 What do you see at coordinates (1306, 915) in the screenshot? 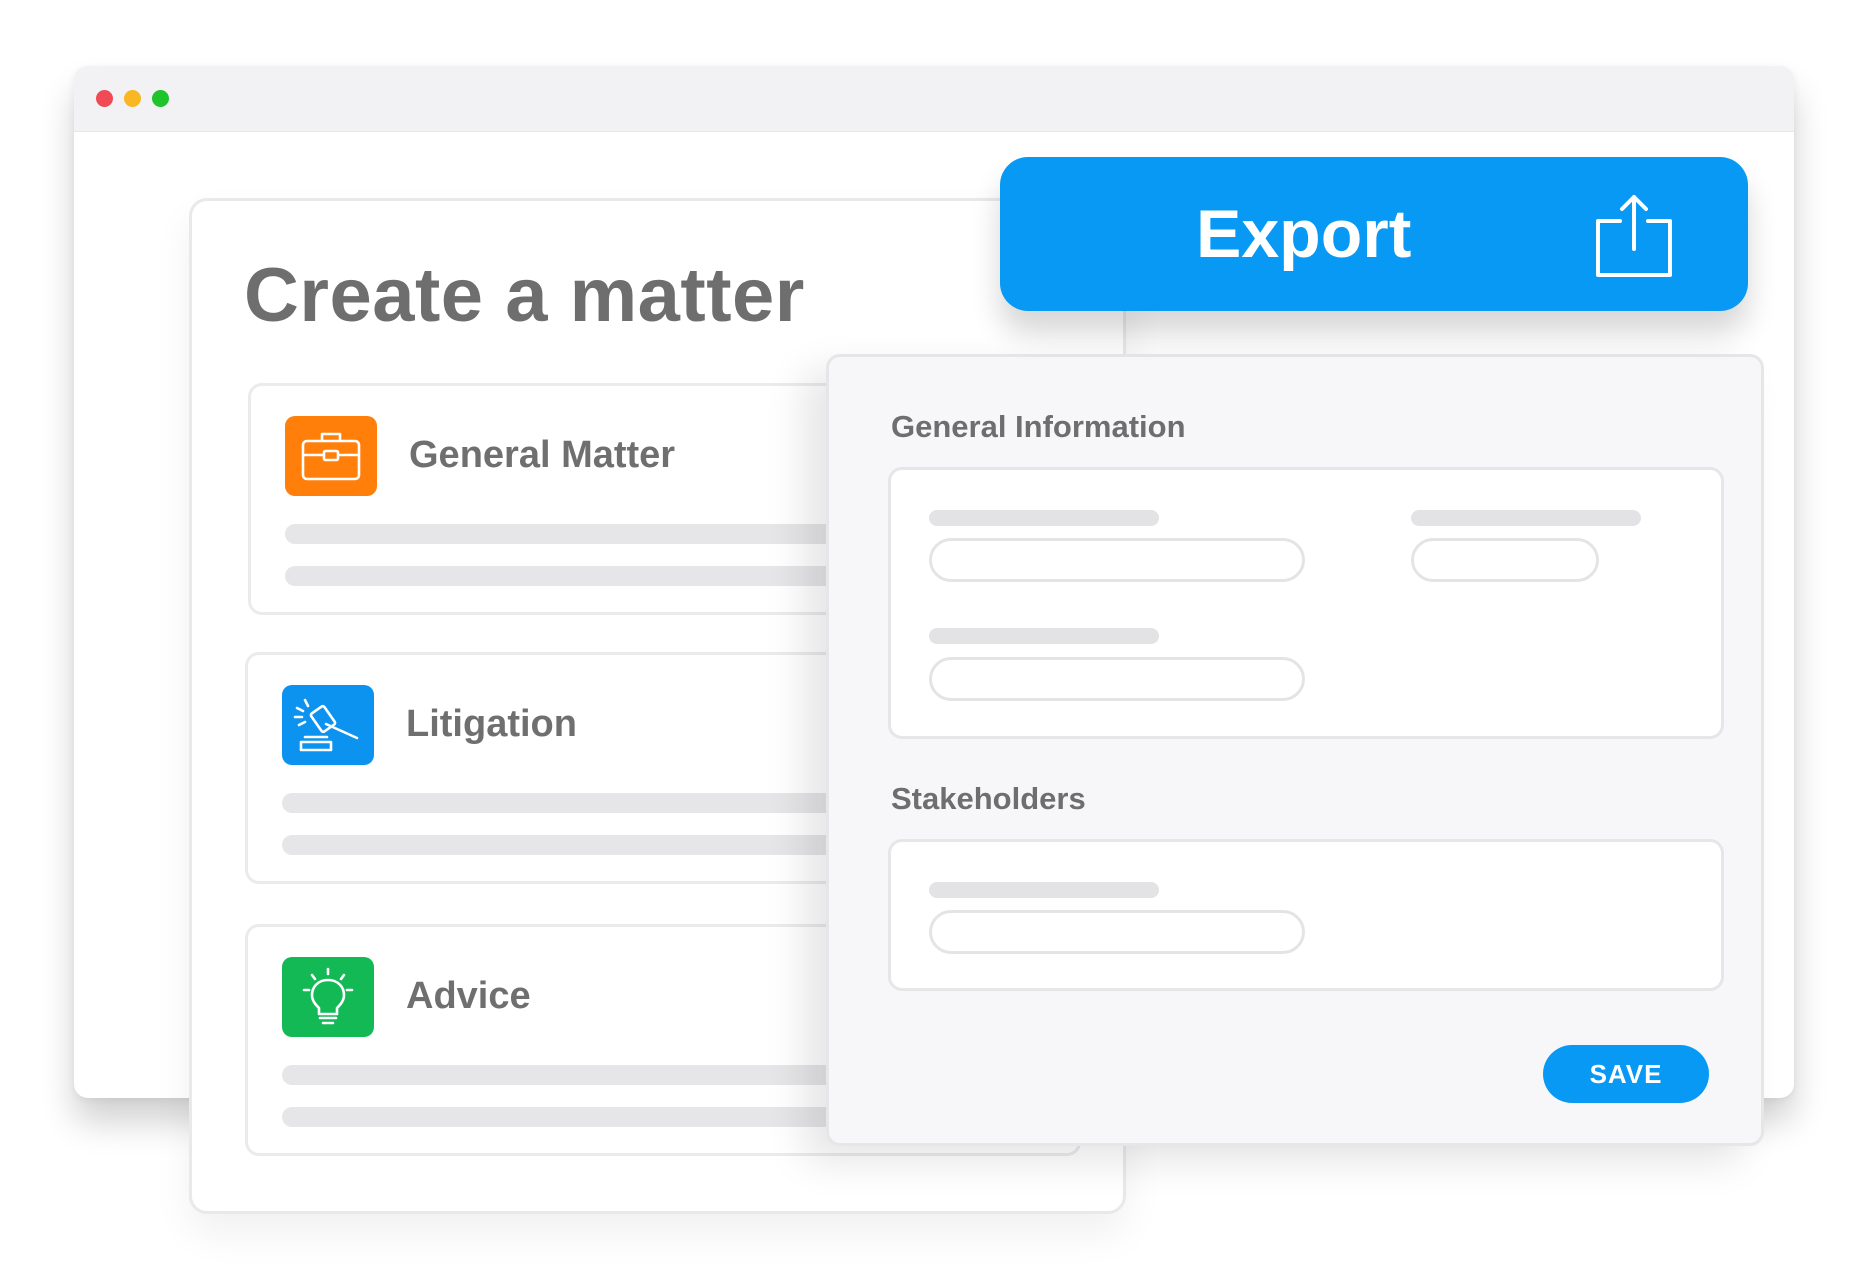
I see `stakeholders-box` at bounding box center [1306, 915].